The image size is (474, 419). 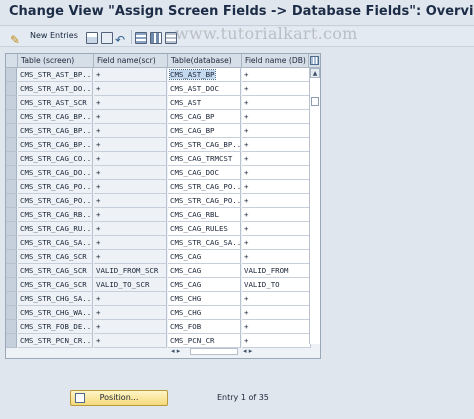 What do you see at coordinates (131, 61) in the screenshot?
I see `col-header-field-name-scr: Field name(scr)` at bounding box center [131, 61].